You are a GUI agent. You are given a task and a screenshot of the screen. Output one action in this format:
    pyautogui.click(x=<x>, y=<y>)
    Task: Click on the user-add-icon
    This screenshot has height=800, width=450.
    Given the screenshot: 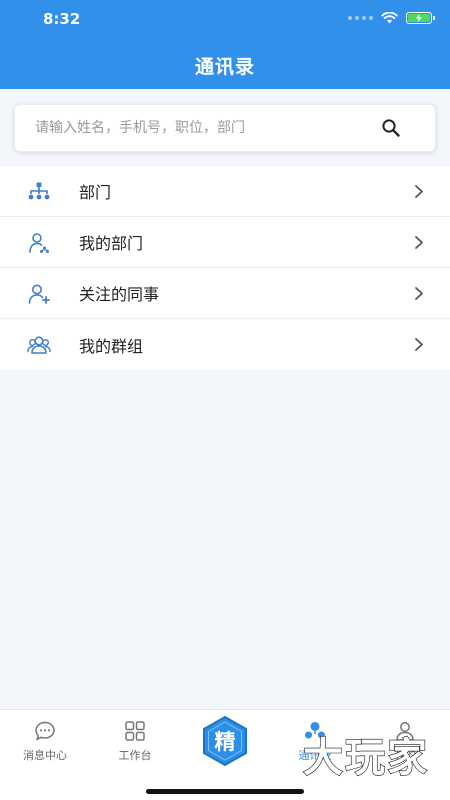 What is the action you would take?
    pyautogui.click(x=39, y=294)
    